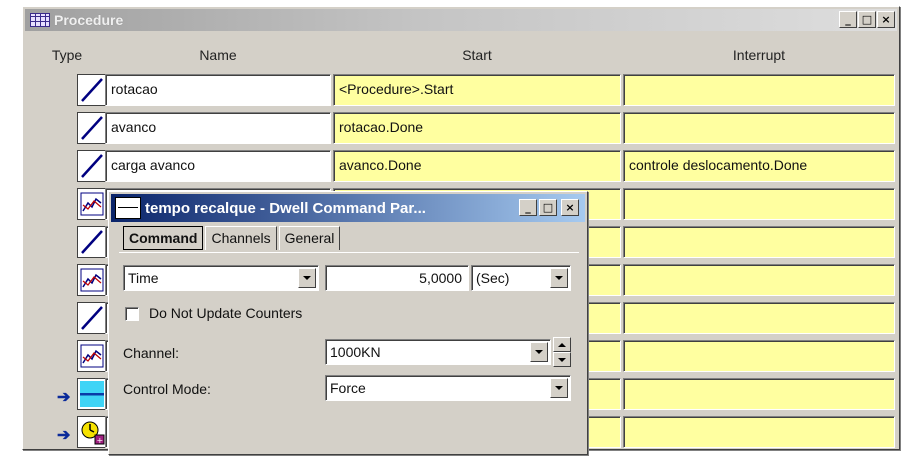 This screenshot has height=459, width=906. Describe the element at coordinates (562, 344) in the screenshot. I see `spin-up-icon` at that location.